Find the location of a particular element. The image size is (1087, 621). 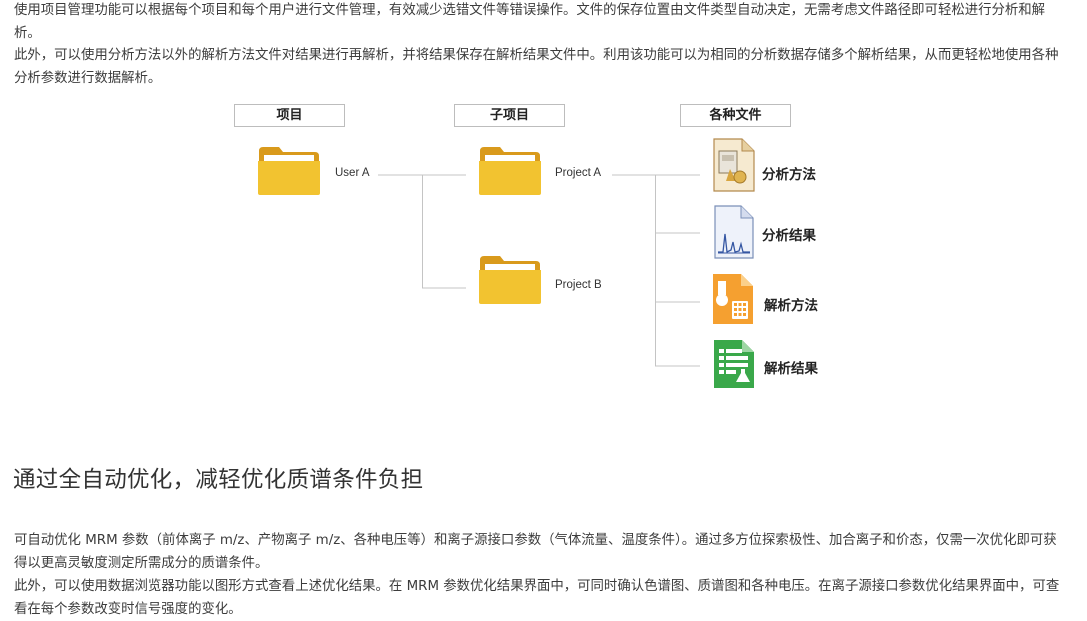

header-project: 项目 is located at coordinates (289, 115).